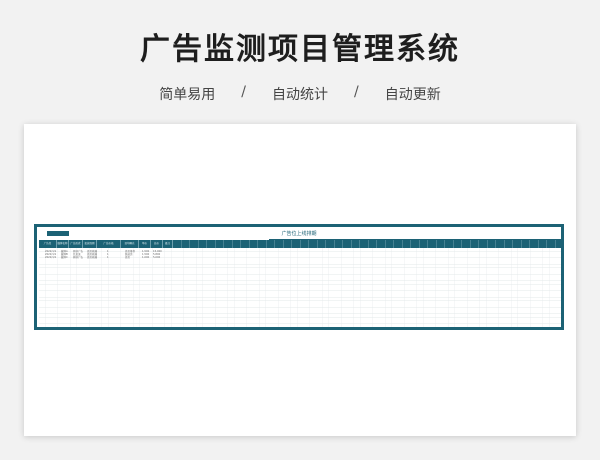  I want to click on feature-auto-stats: 自动统计, so click(300, 95).